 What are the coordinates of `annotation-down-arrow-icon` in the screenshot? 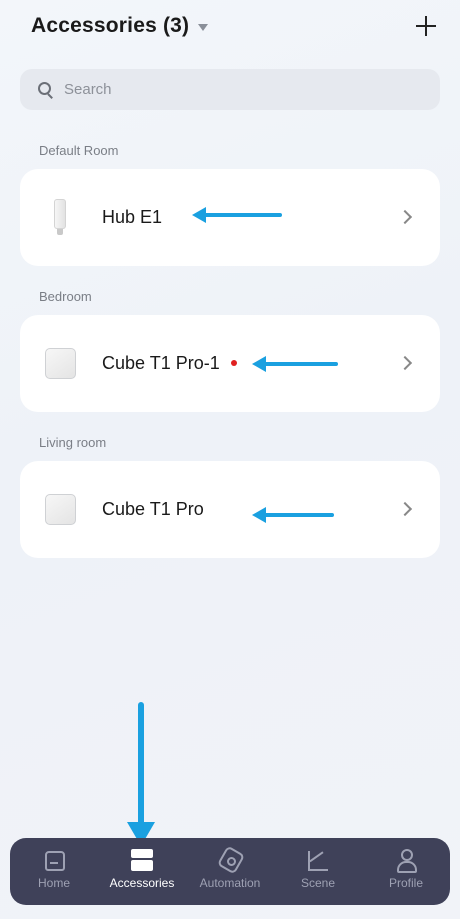 It's located at (141, 764).